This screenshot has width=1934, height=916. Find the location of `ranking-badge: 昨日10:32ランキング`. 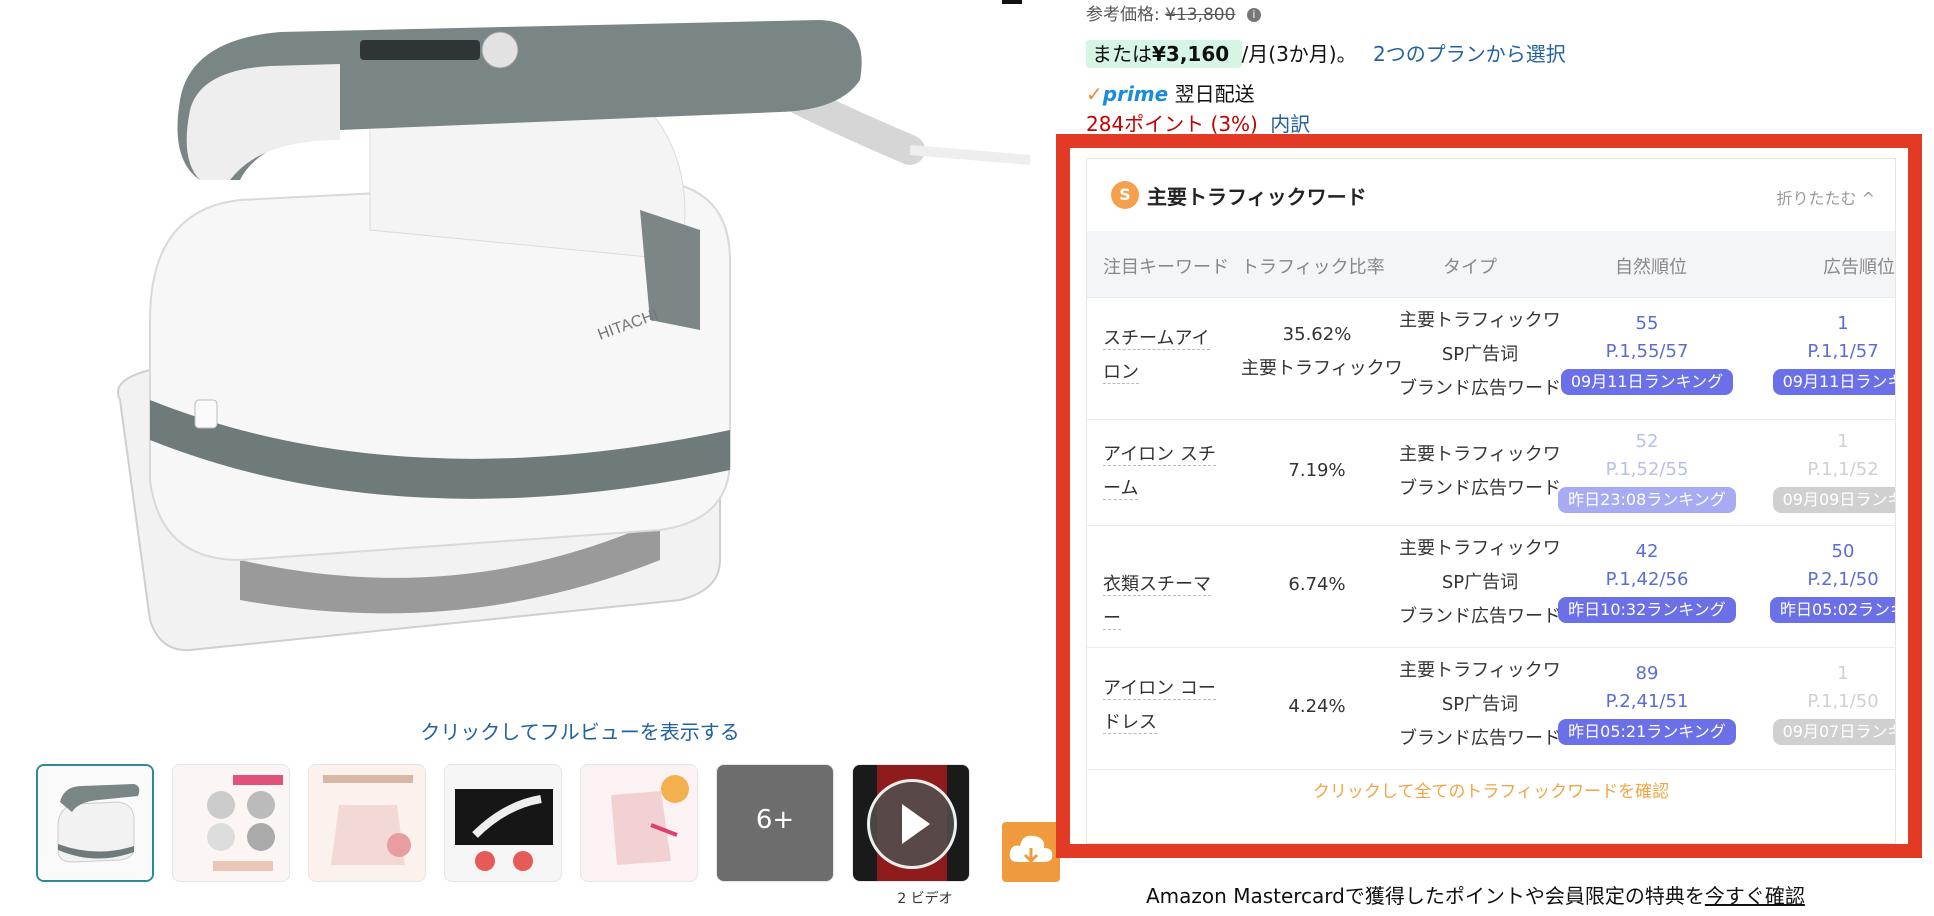

ranking-badge: 昨日10:32ランキング is located at coordinates (1647, 610).